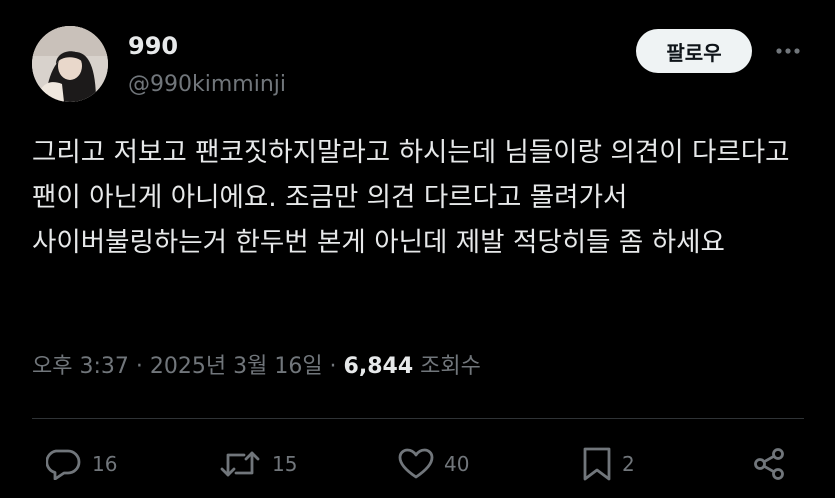  What do you see at coordinates (597, 464) in the screenshot?
I see `bookmark-icon` at bounding box center [597, 464].